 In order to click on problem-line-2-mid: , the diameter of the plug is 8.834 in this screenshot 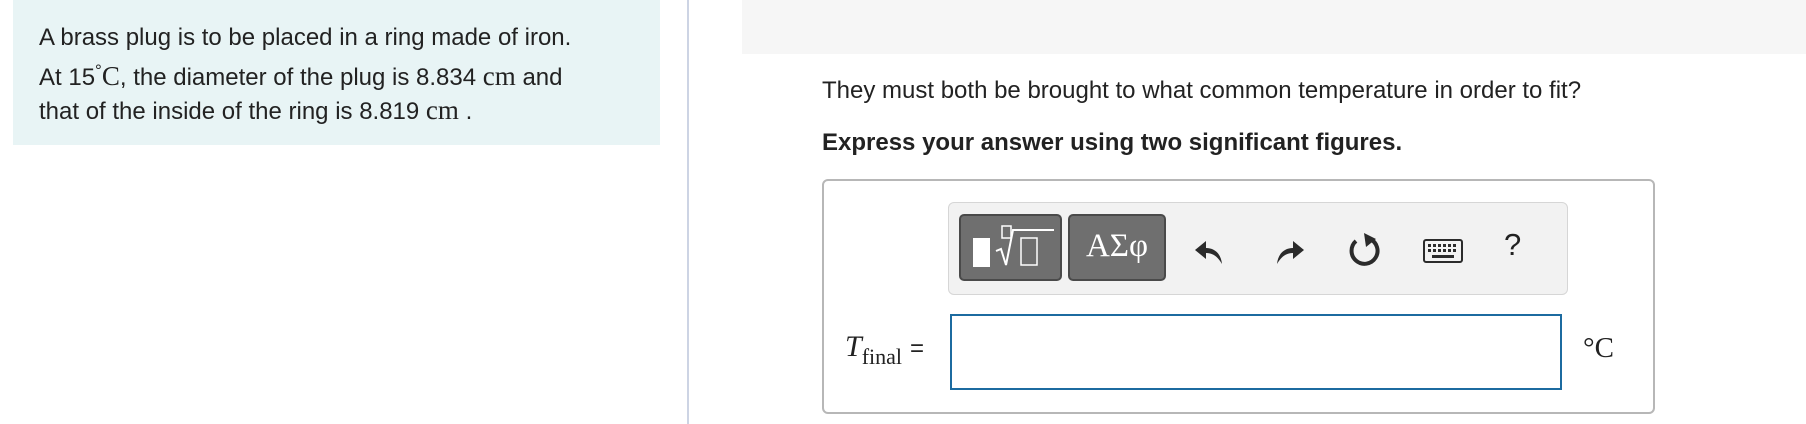, I will do `click(301, 77)`.